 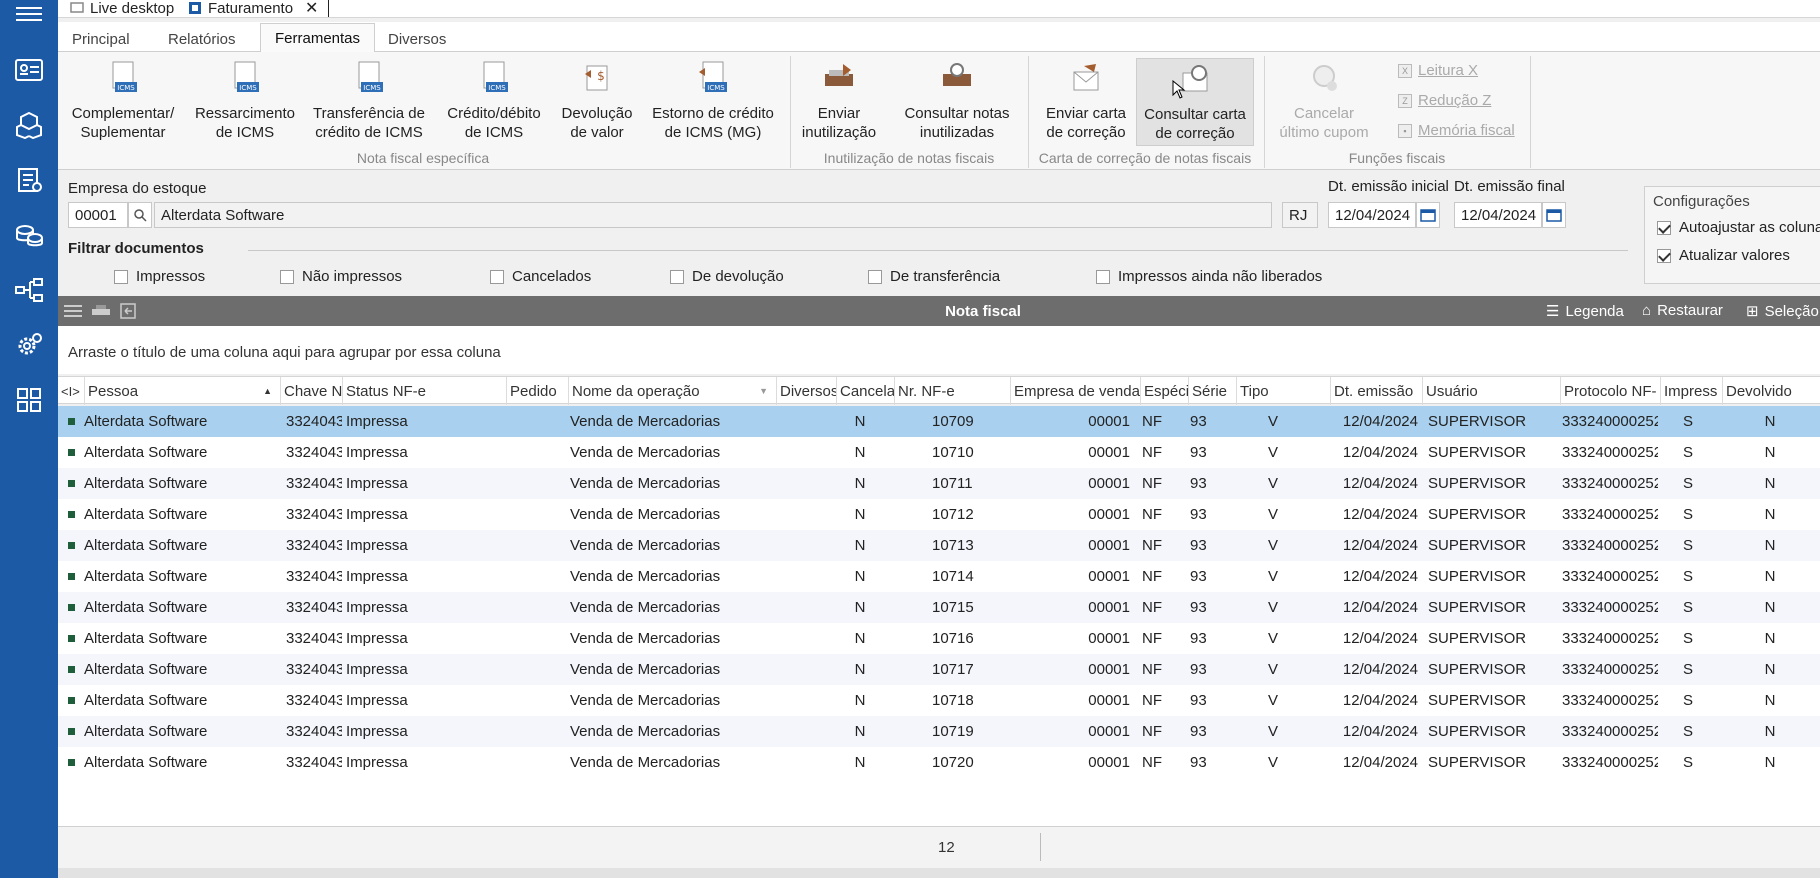 I want to click on complementar-button: ICMS Complementar/ Suplementar, so click(x=123, y=101).